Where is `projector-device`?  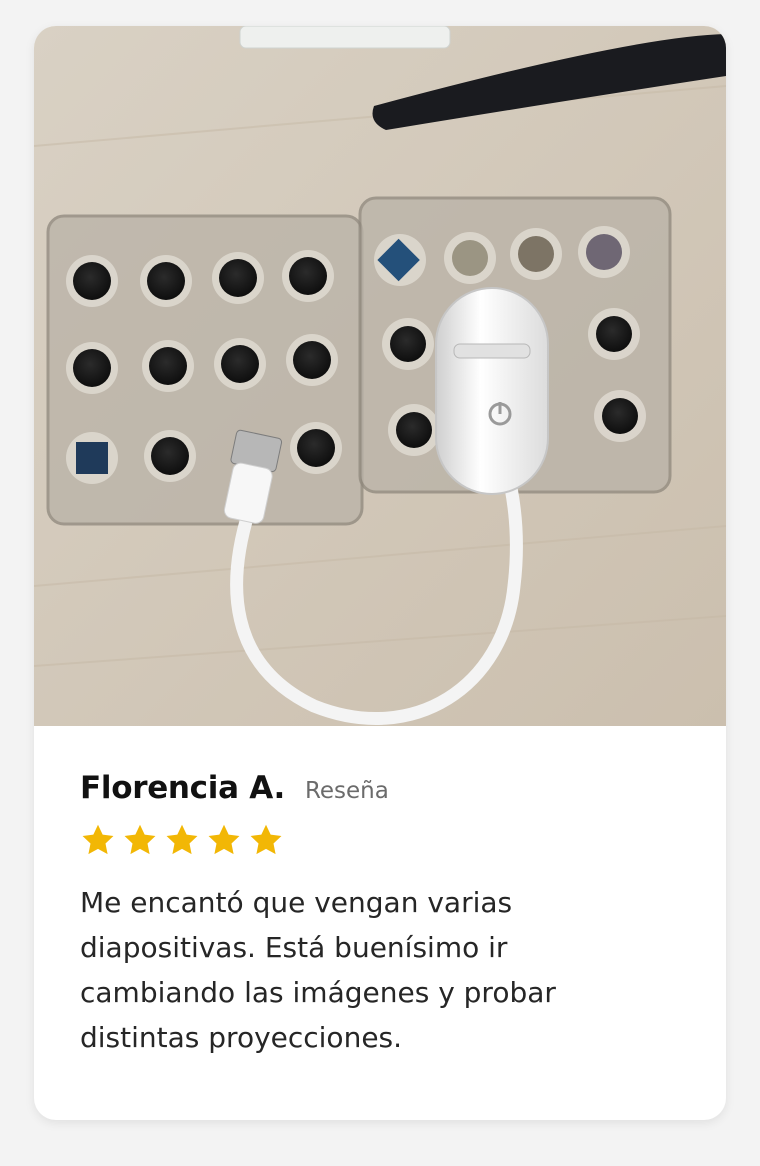
projector-device is located at coordinates (492, 391).